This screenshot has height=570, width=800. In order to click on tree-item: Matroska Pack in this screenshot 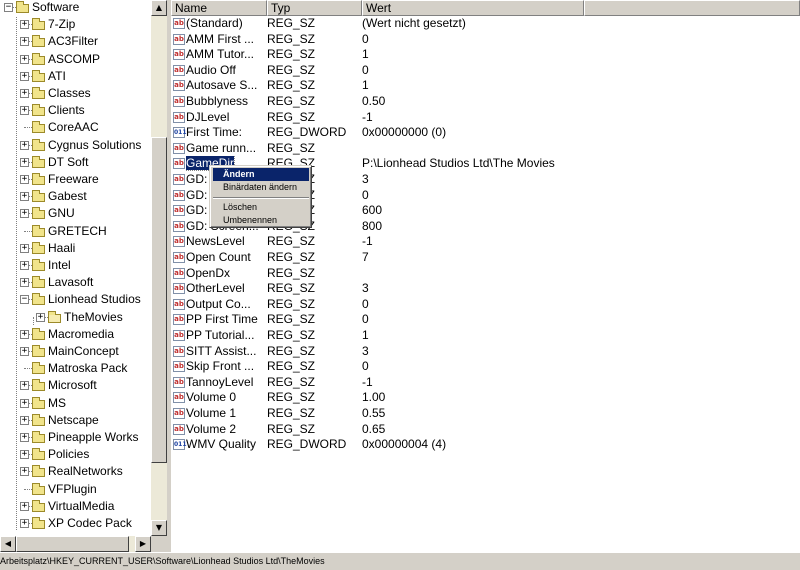, I will do `click(75, 368)`.